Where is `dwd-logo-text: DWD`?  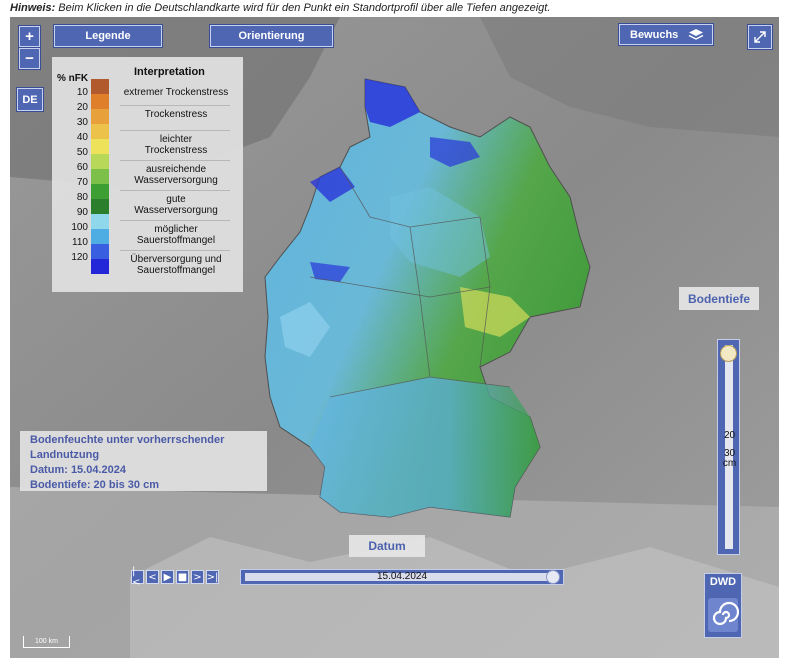 dwd-logo-text: DWD is located at coordinates (723, 582).